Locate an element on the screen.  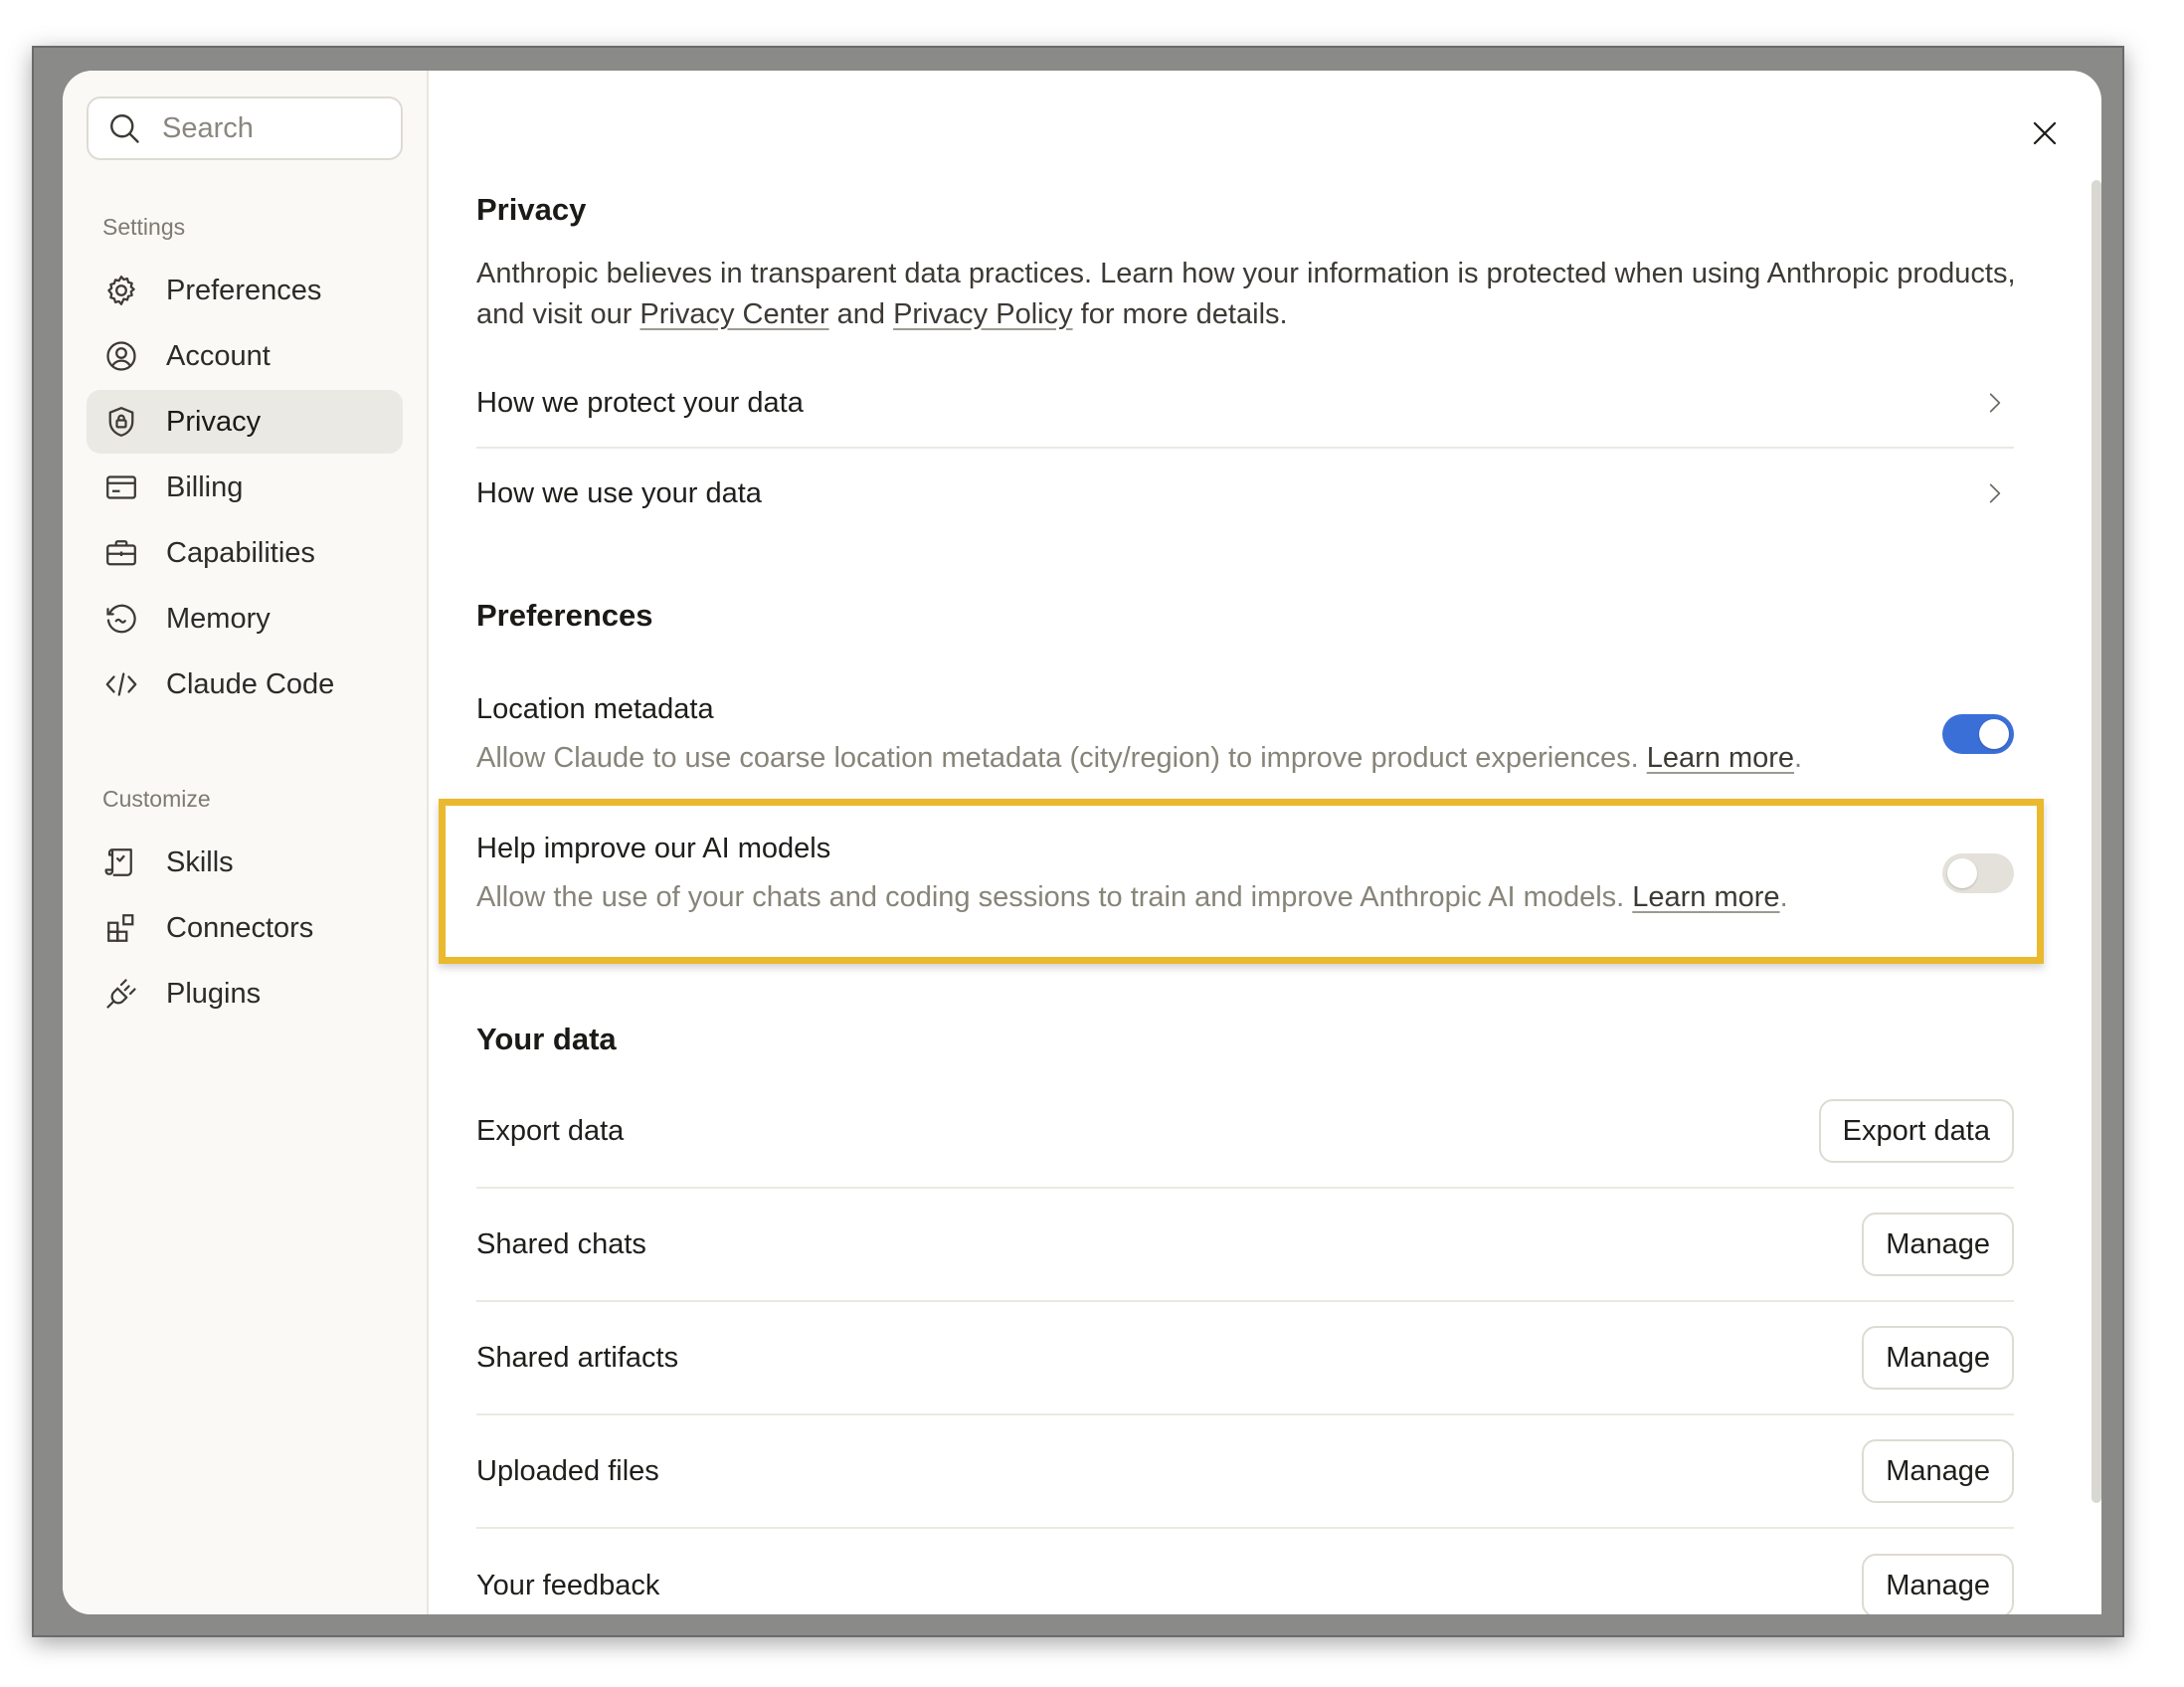
close-icon is located at coordinates (2045, 133).